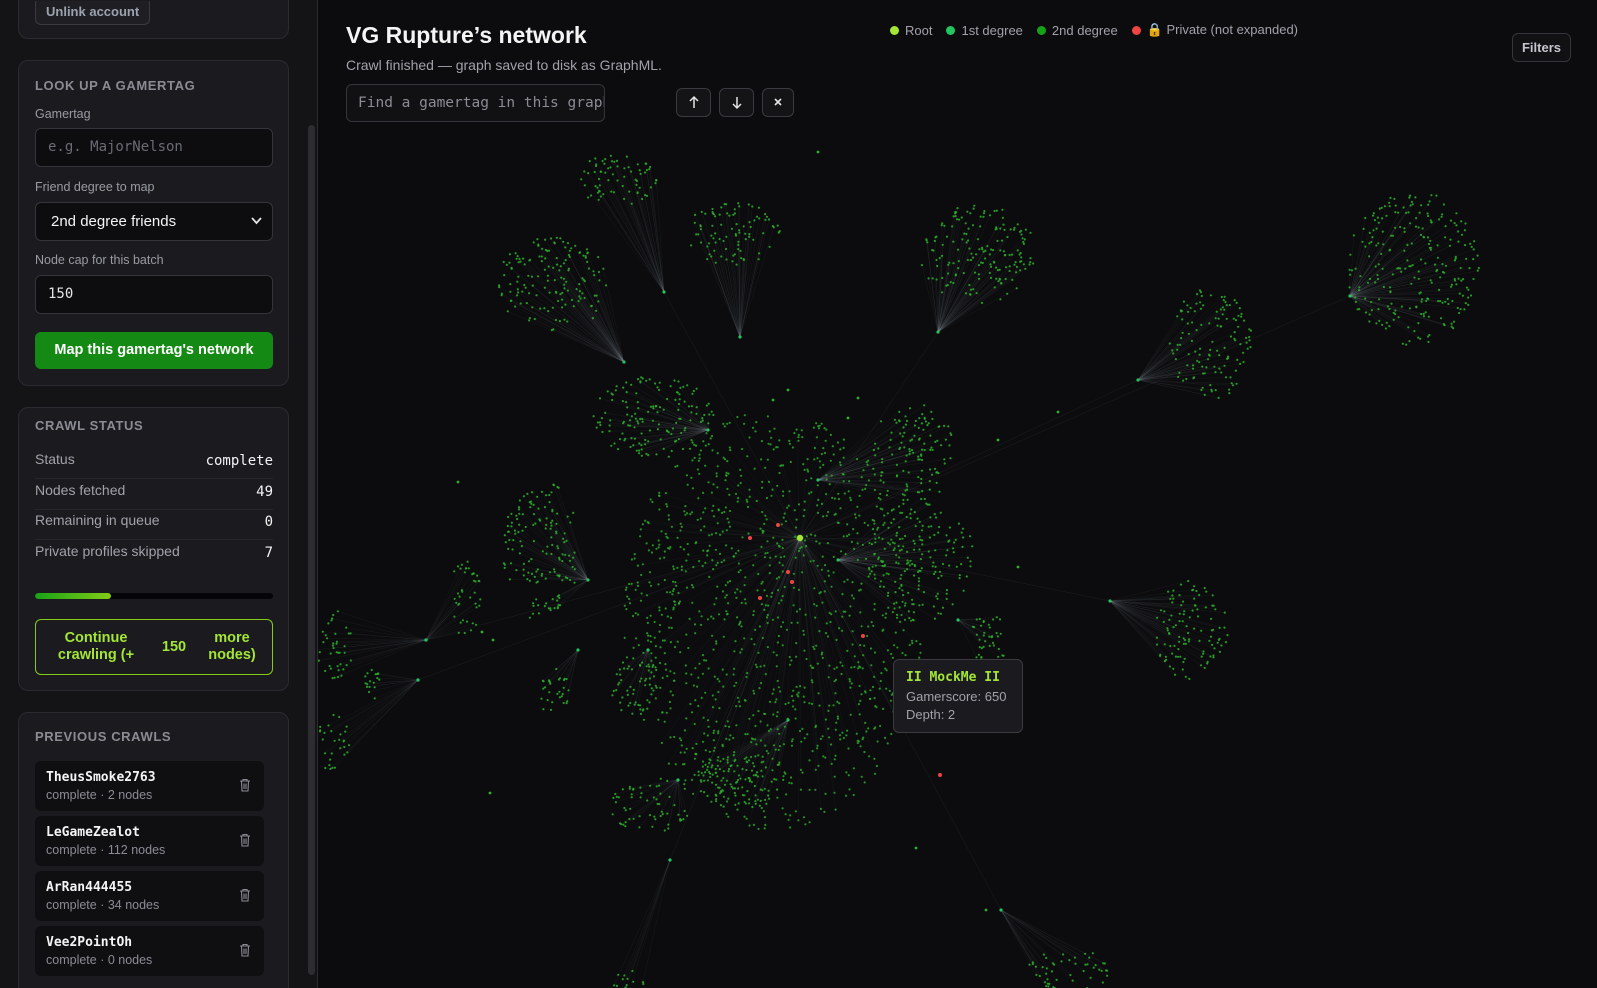 This screenshot has height=988, width=1597. I want to click on clear-search-button, so click(778, 102).